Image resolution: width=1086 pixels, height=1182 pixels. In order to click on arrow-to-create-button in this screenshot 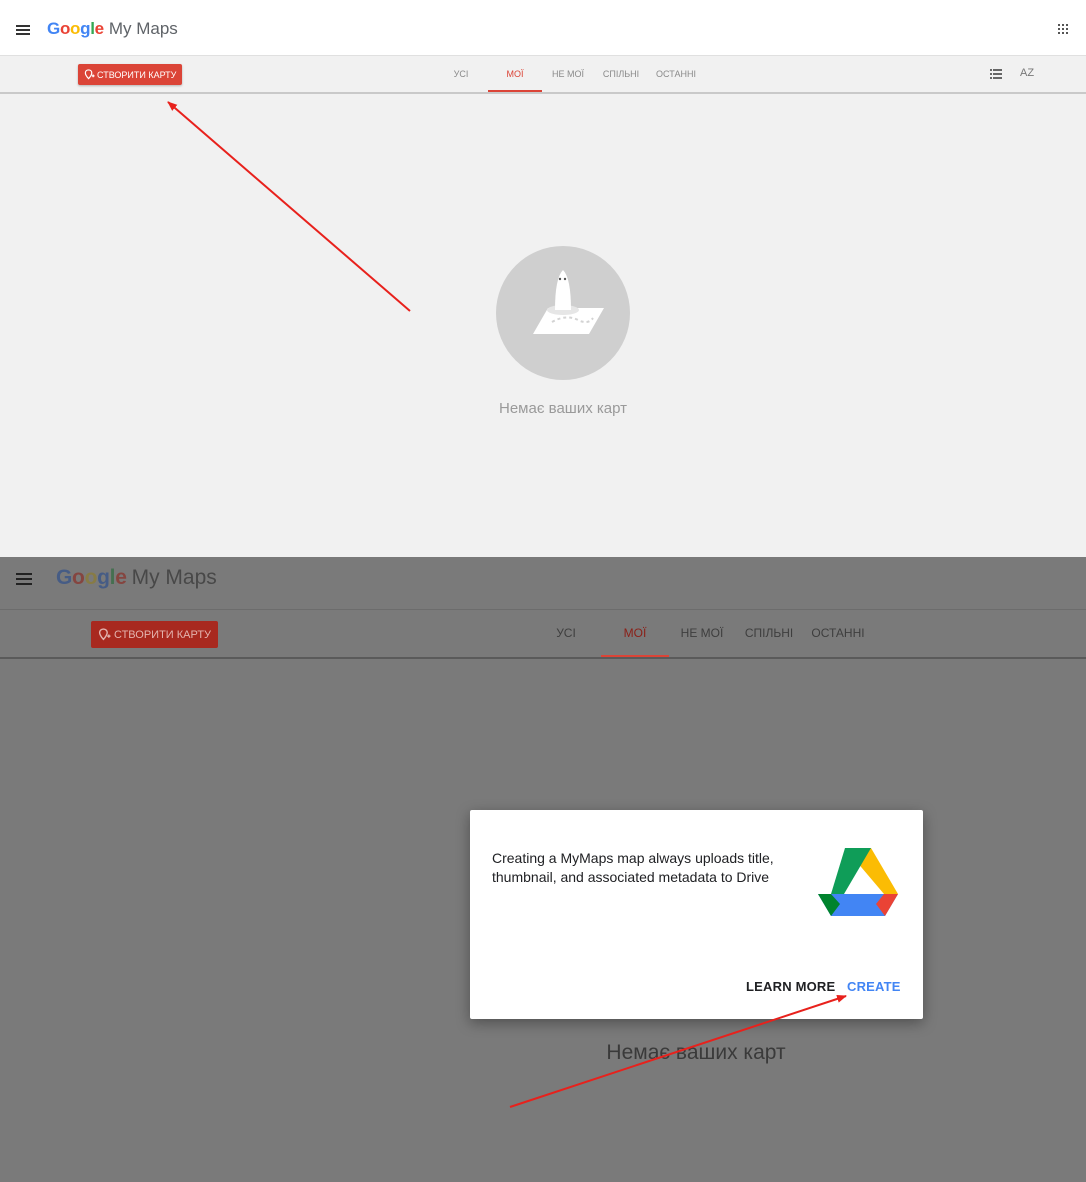, I will do `click(678, 1051)`.